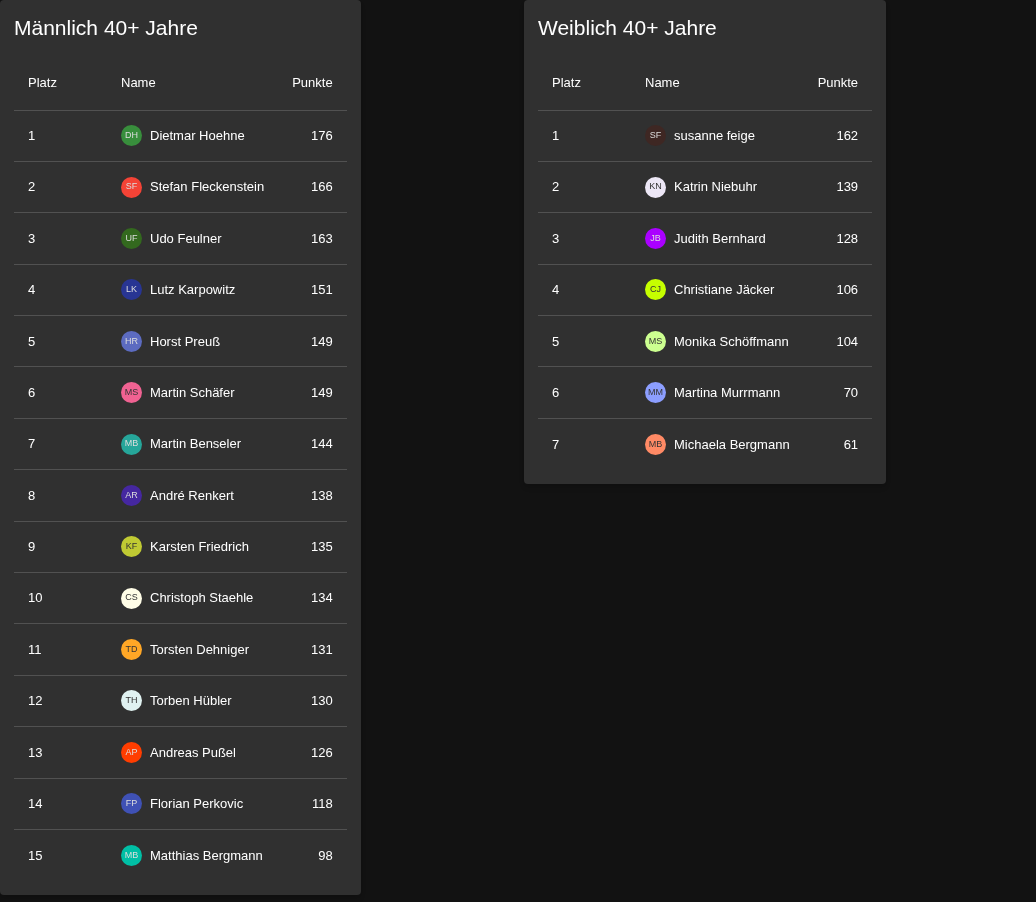  I want to click on points: 70, so click(851, 392).